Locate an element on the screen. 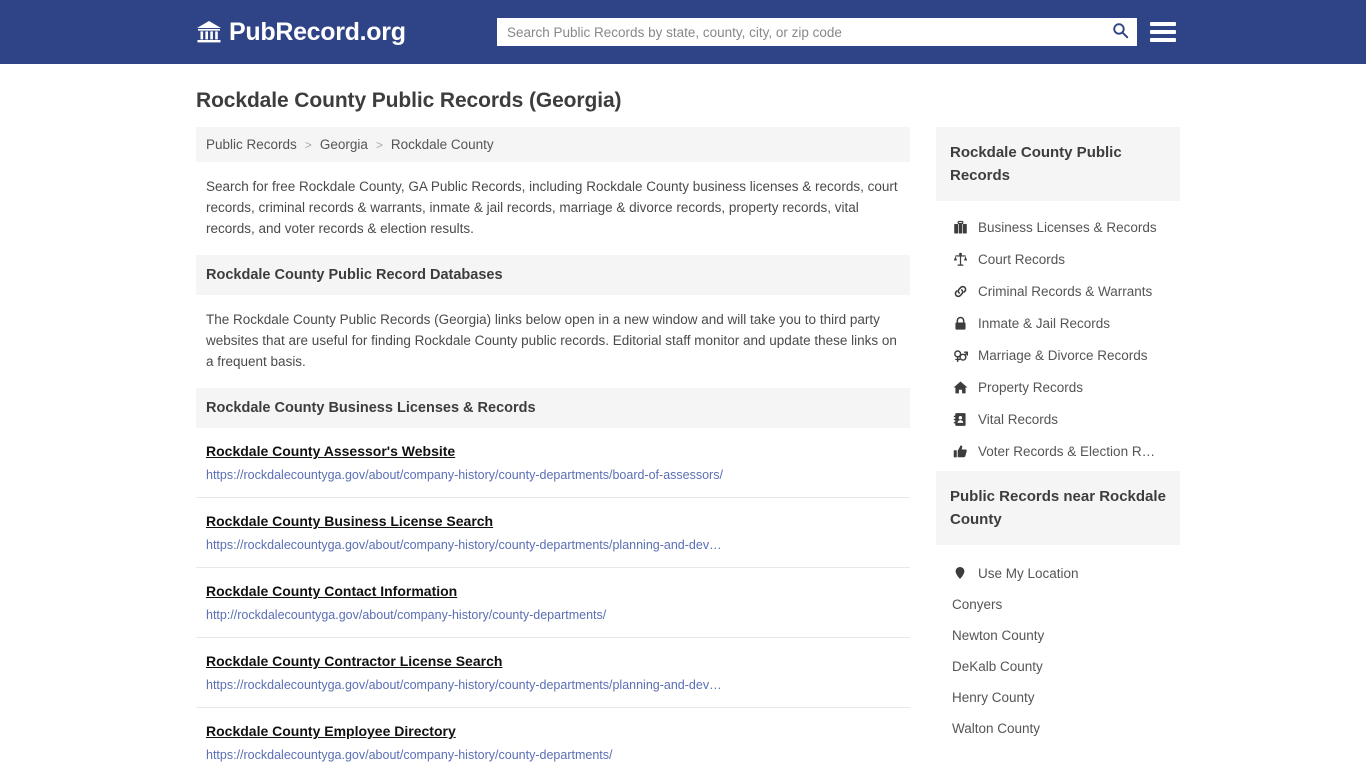  sidebar-item-use-my-location: Use My Location is located at coordinates (1058, 573).